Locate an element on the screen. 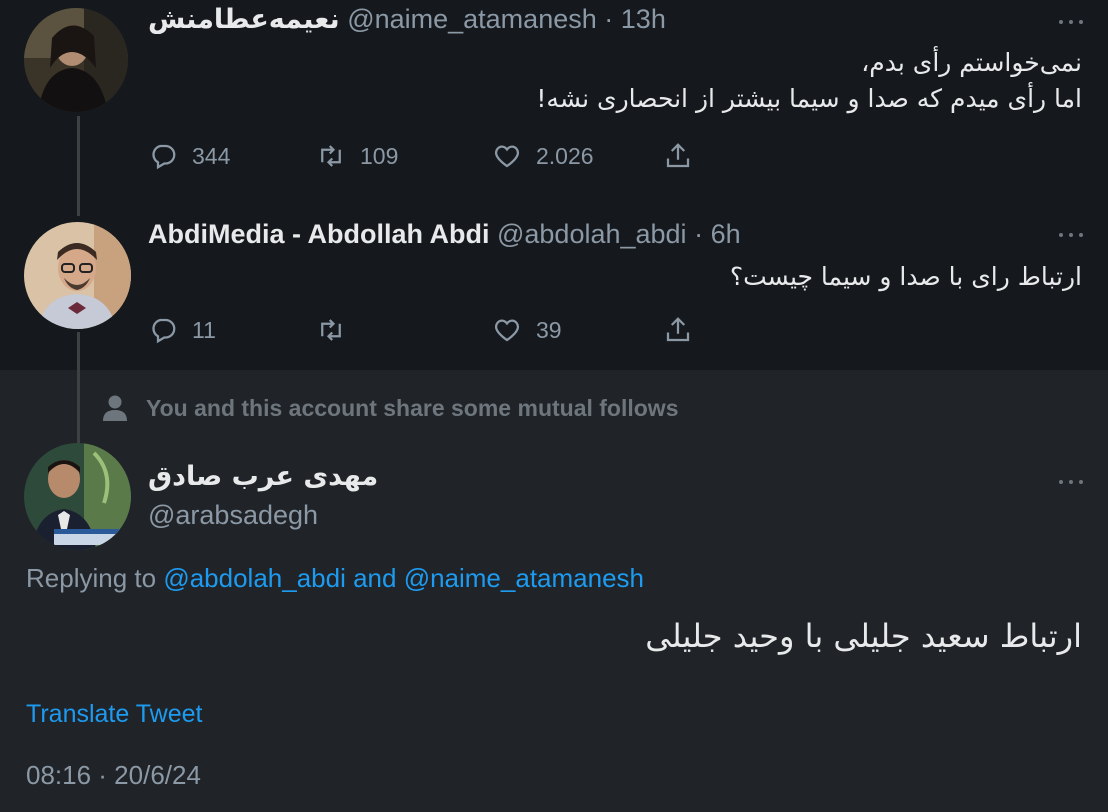 The width and height of the screenshot is (1108, 812). display-name: نعیمه‌عطامنش is located at coordinates (244, 19).